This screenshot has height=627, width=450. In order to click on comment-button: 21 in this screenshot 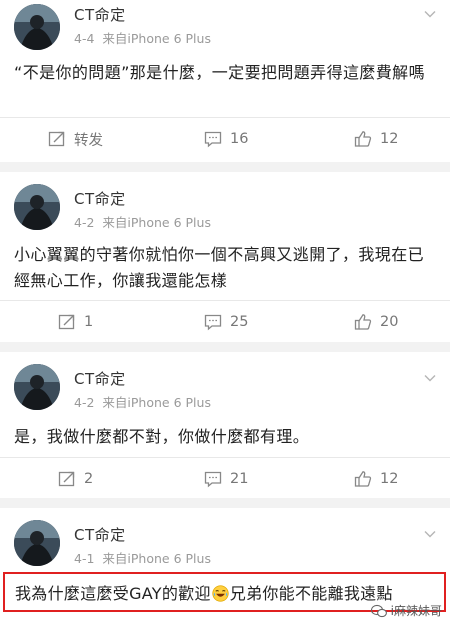, I will do `click(226, 479)`.